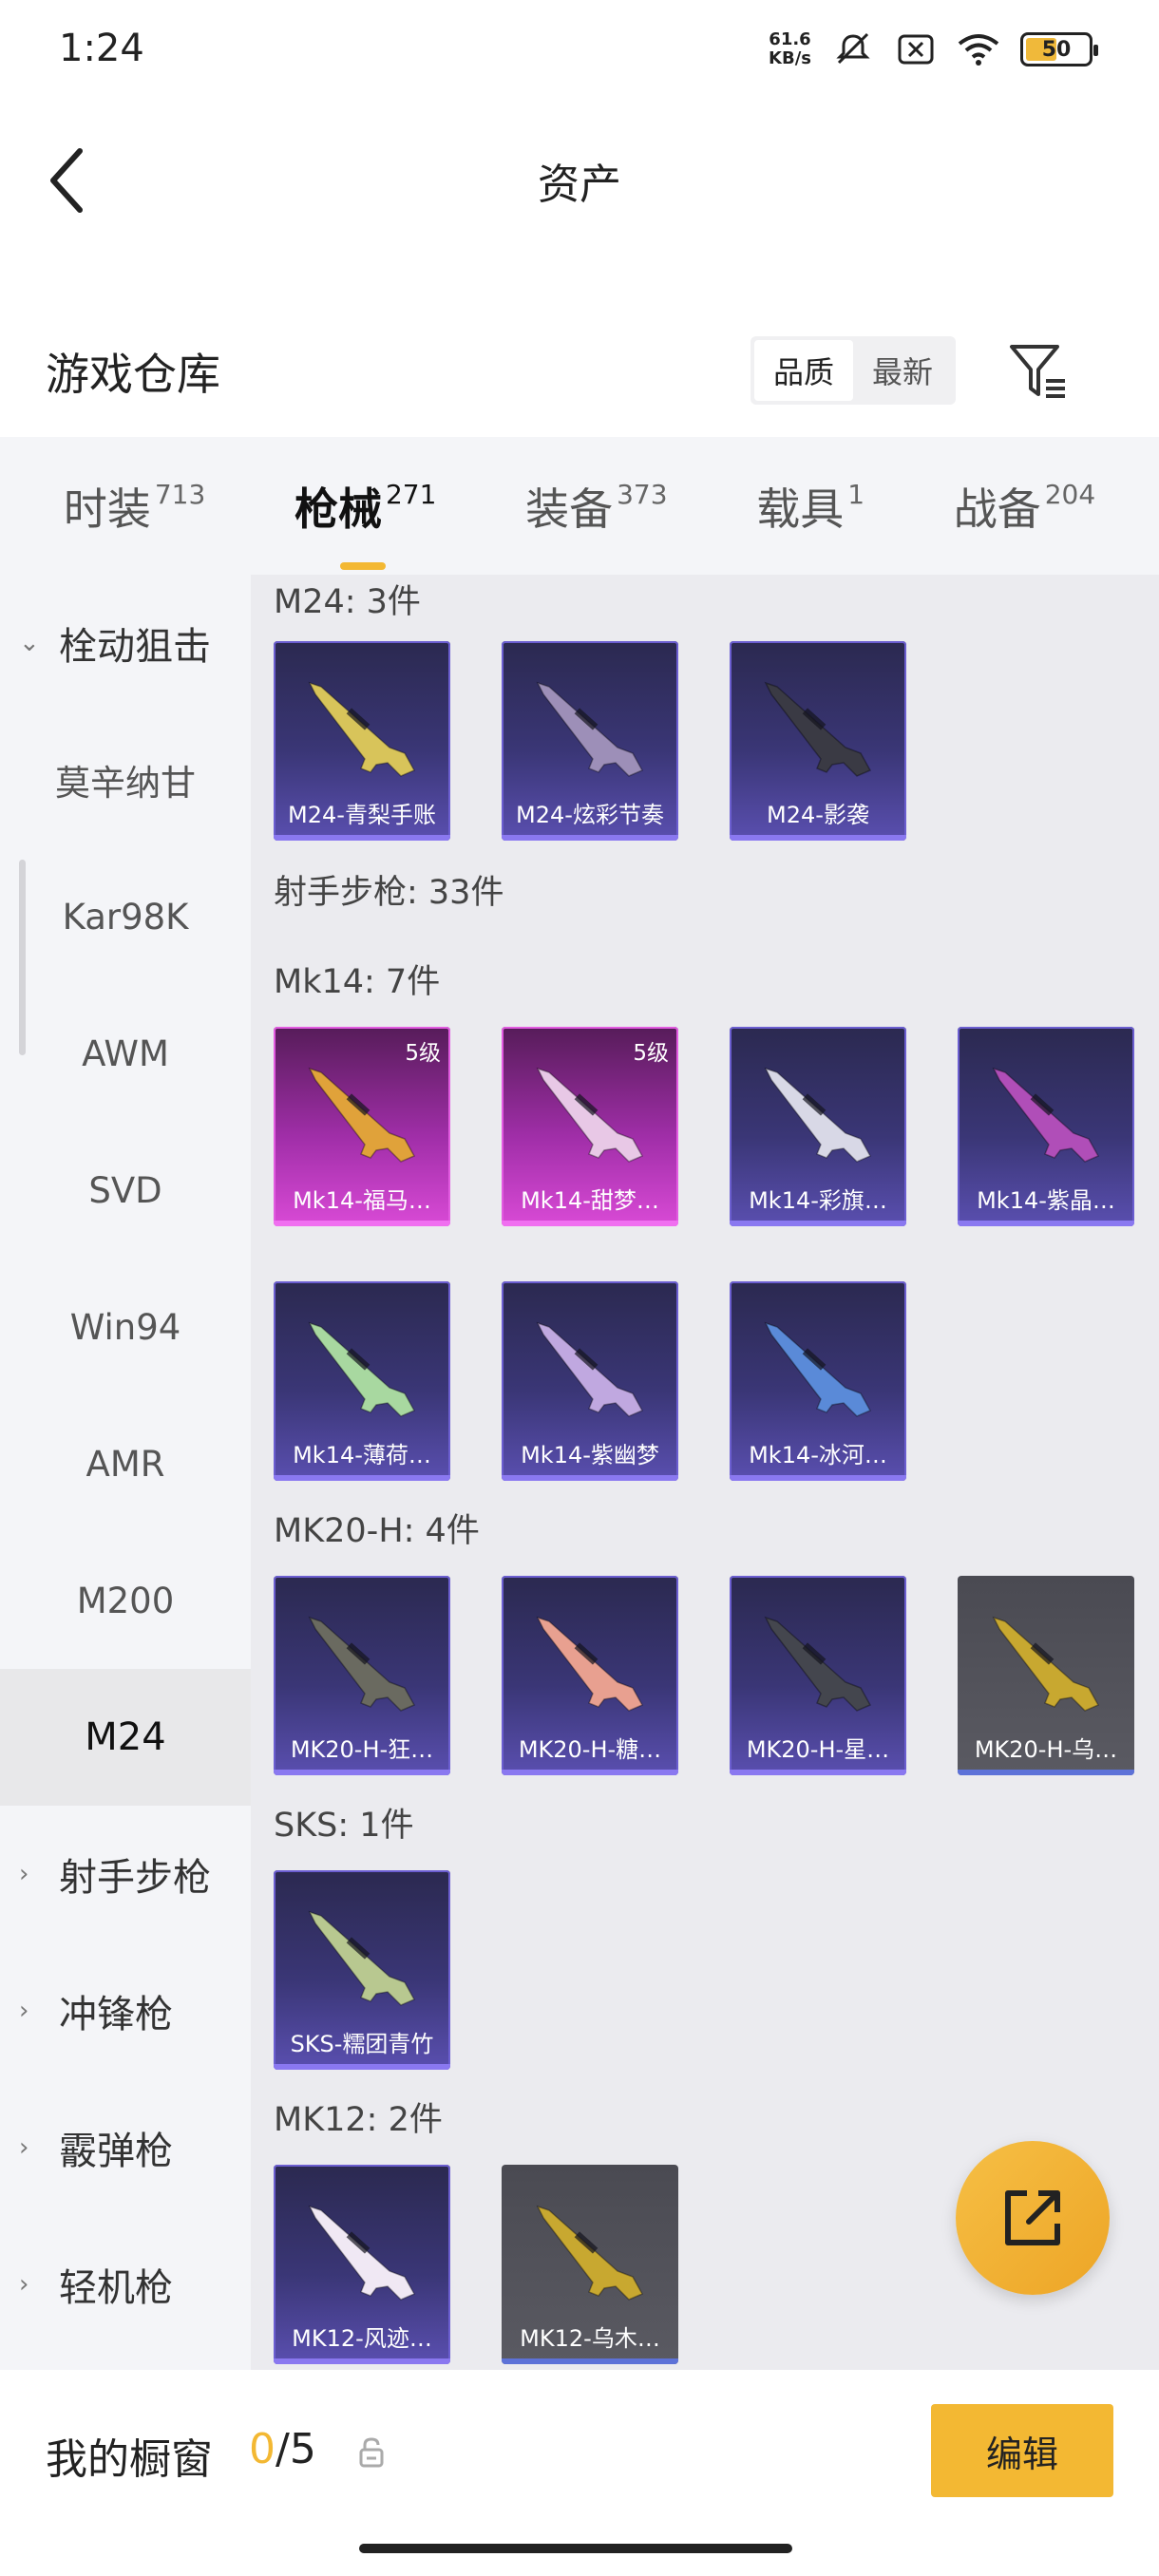  I want to click on sidebar-group-marksman: › 射手步枪, so click(125, 1874).